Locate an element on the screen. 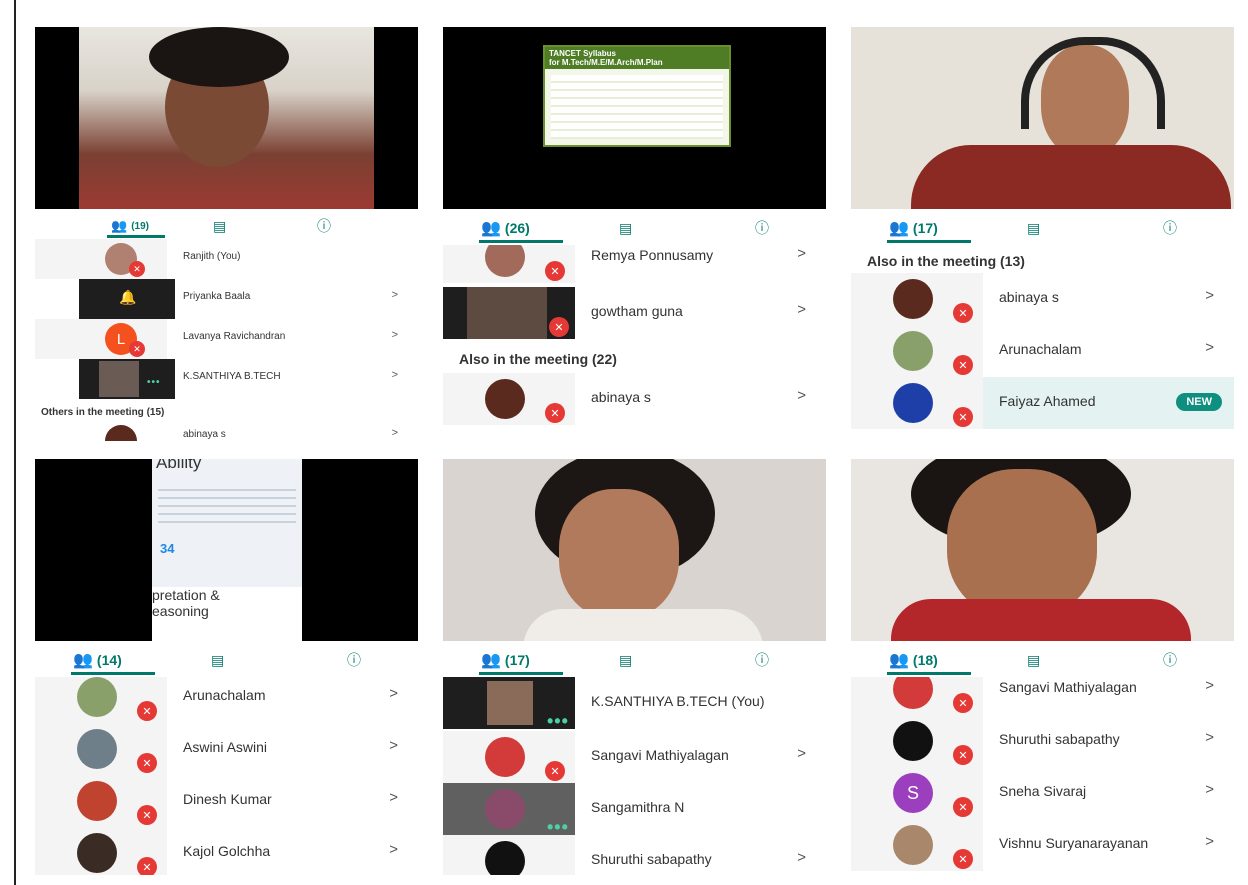  participant-row: ✕ Shuruthi sabapathy > is located at coordinates (1042, 741).